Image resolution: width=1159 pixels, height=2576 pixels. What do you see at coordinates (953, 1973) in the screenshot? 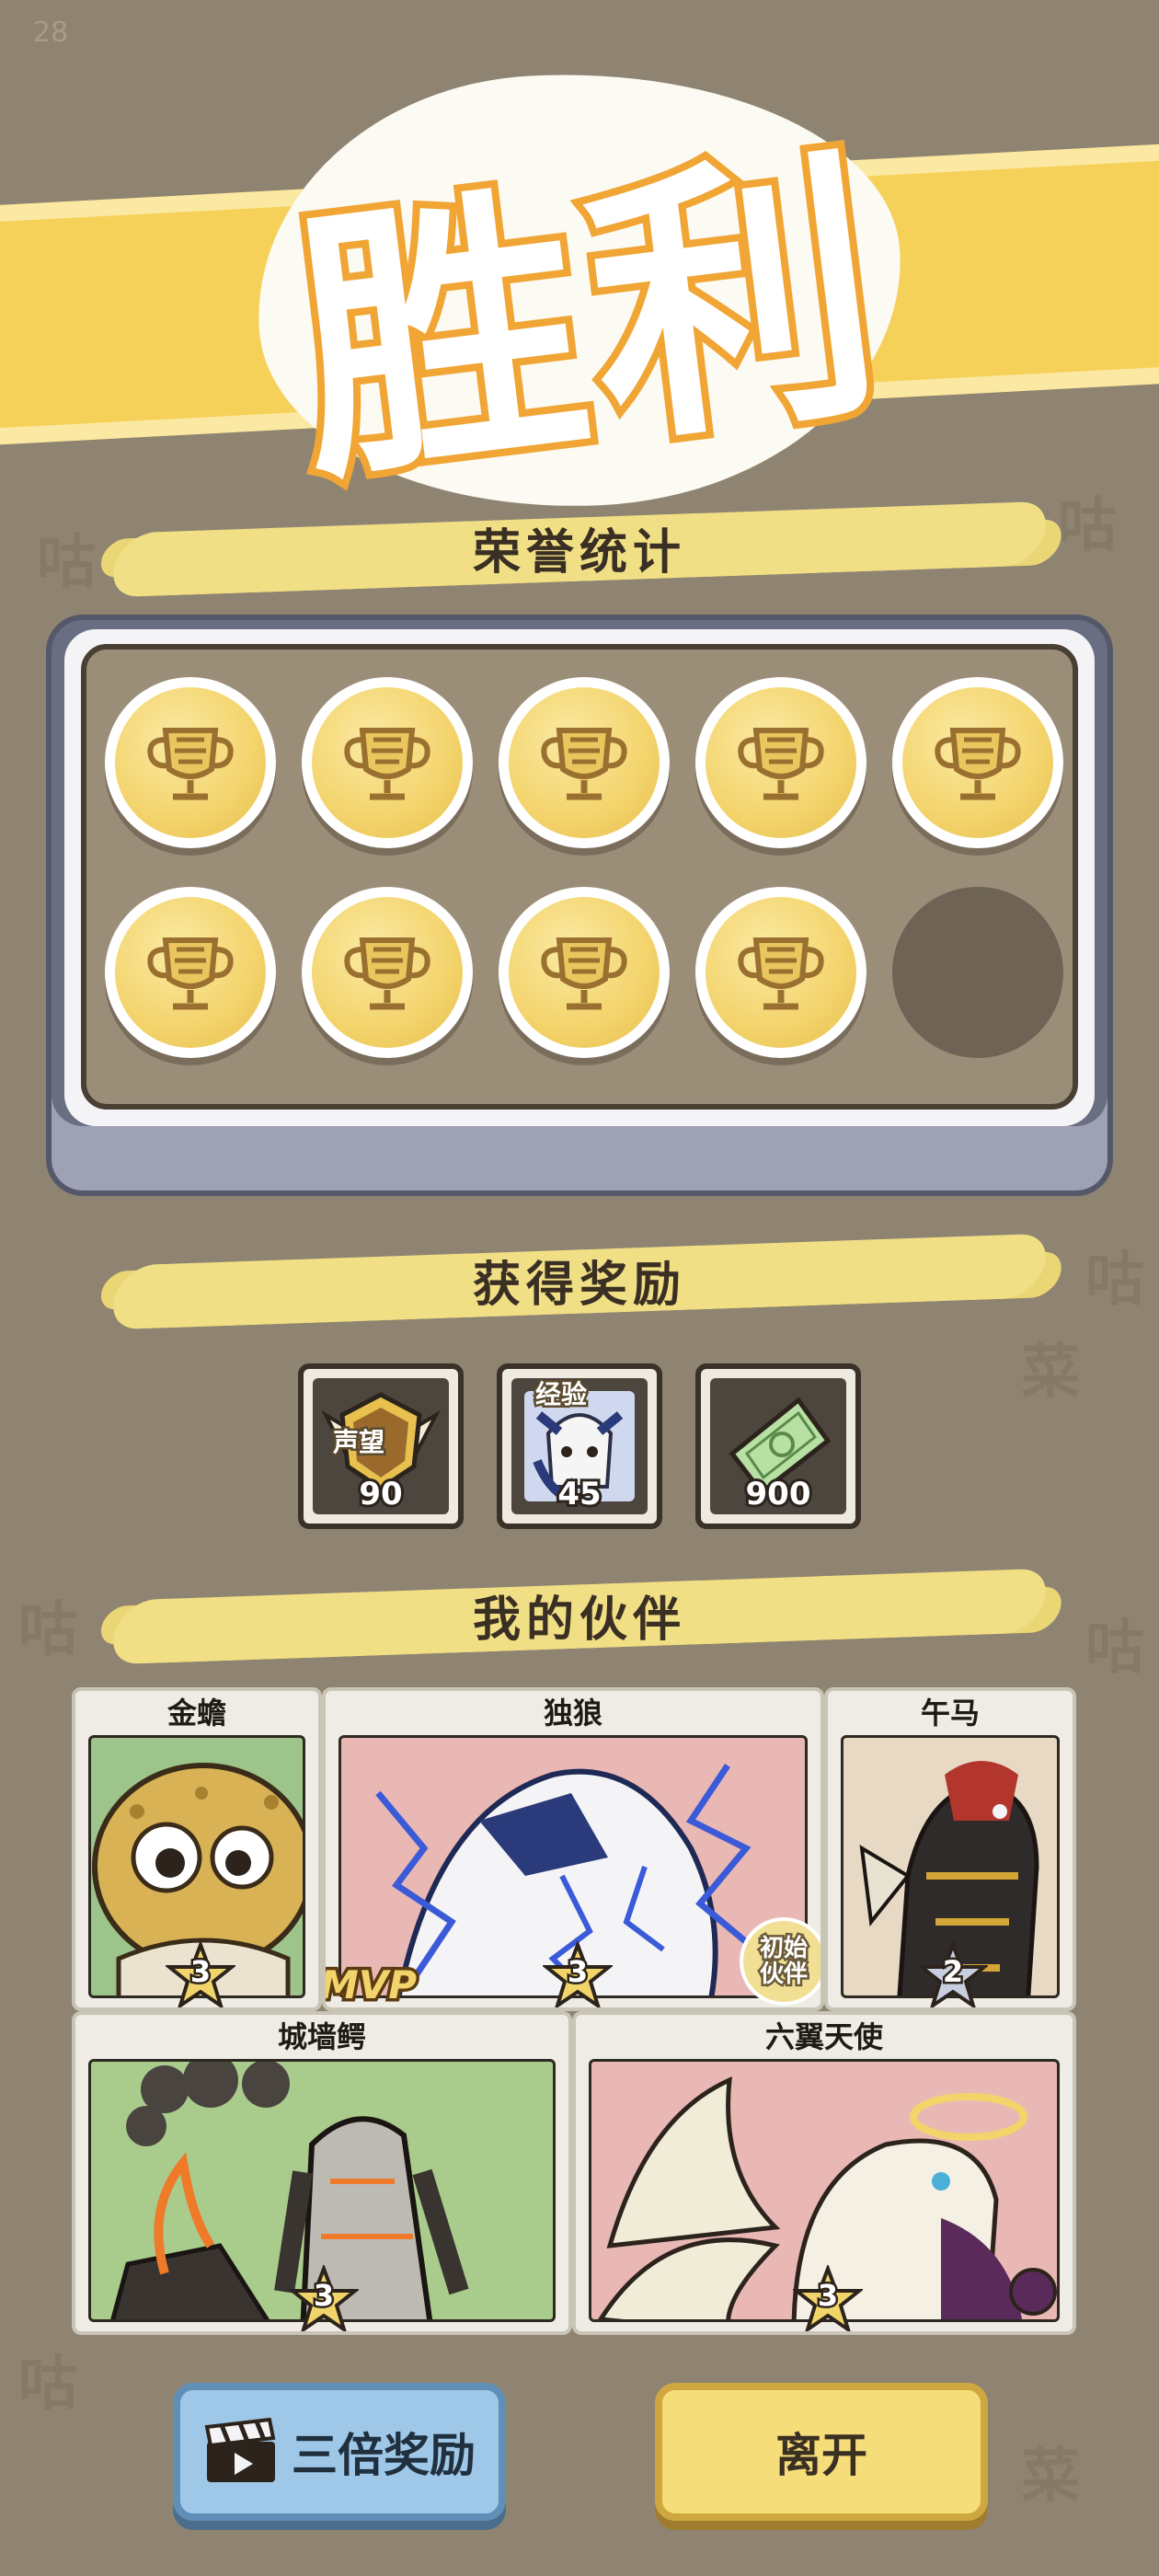
I see `star-rank: 2` at bounding box center [953, 1973].